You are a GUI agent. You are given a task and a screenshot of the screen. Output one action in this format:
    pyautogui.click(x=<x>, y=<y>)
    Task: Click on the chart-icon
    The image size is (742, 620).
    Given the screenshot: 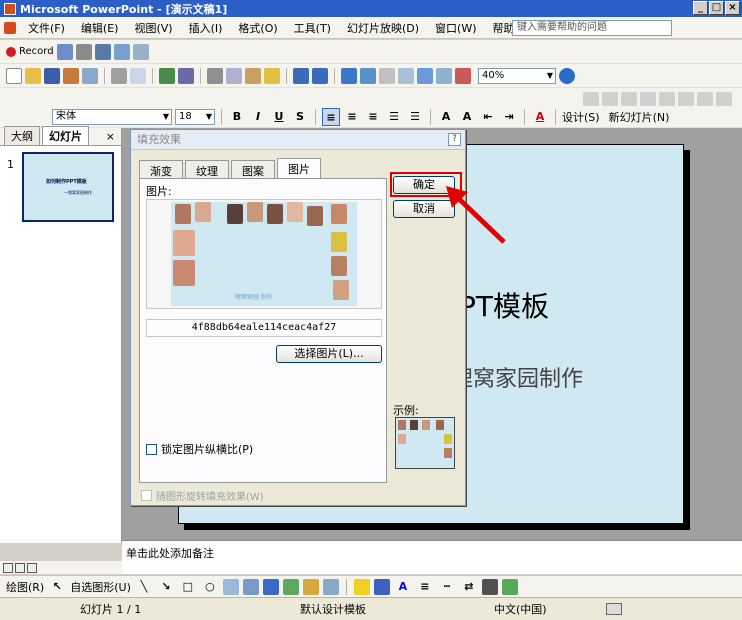 What is the action you would take?
    pyautogui.click(x=349, y=75)
    